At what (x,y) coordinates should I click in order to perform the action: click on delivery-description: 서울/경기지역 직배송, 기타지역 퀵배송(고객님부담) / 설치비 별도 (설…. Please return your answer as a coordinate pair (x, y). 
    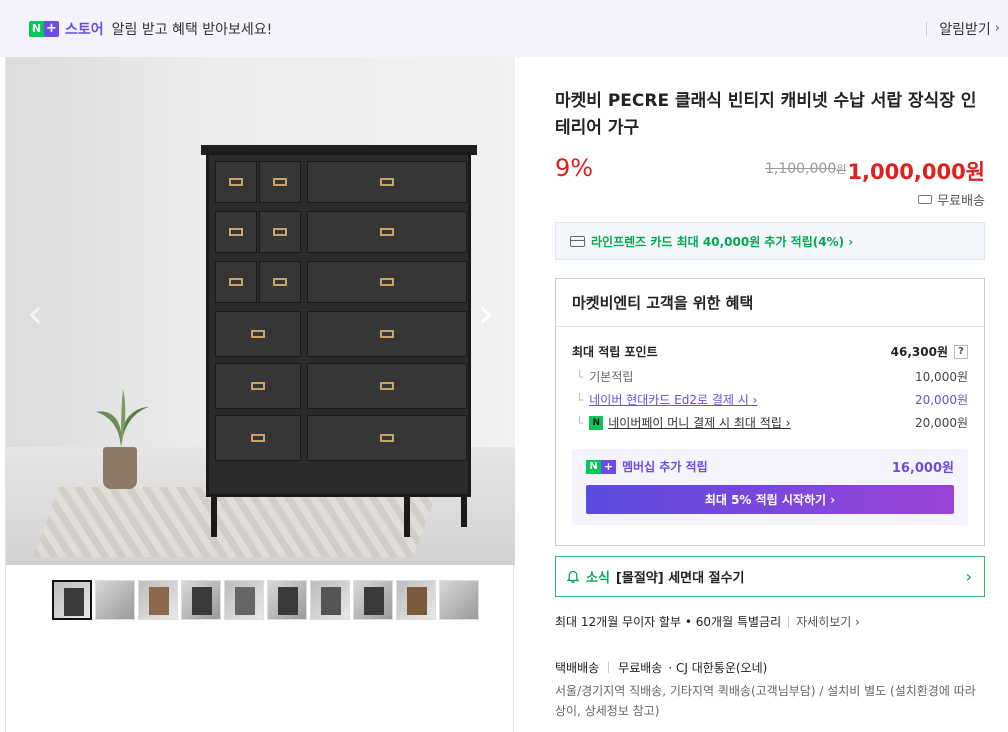
    Looking at the image, I should click on (765, 701).